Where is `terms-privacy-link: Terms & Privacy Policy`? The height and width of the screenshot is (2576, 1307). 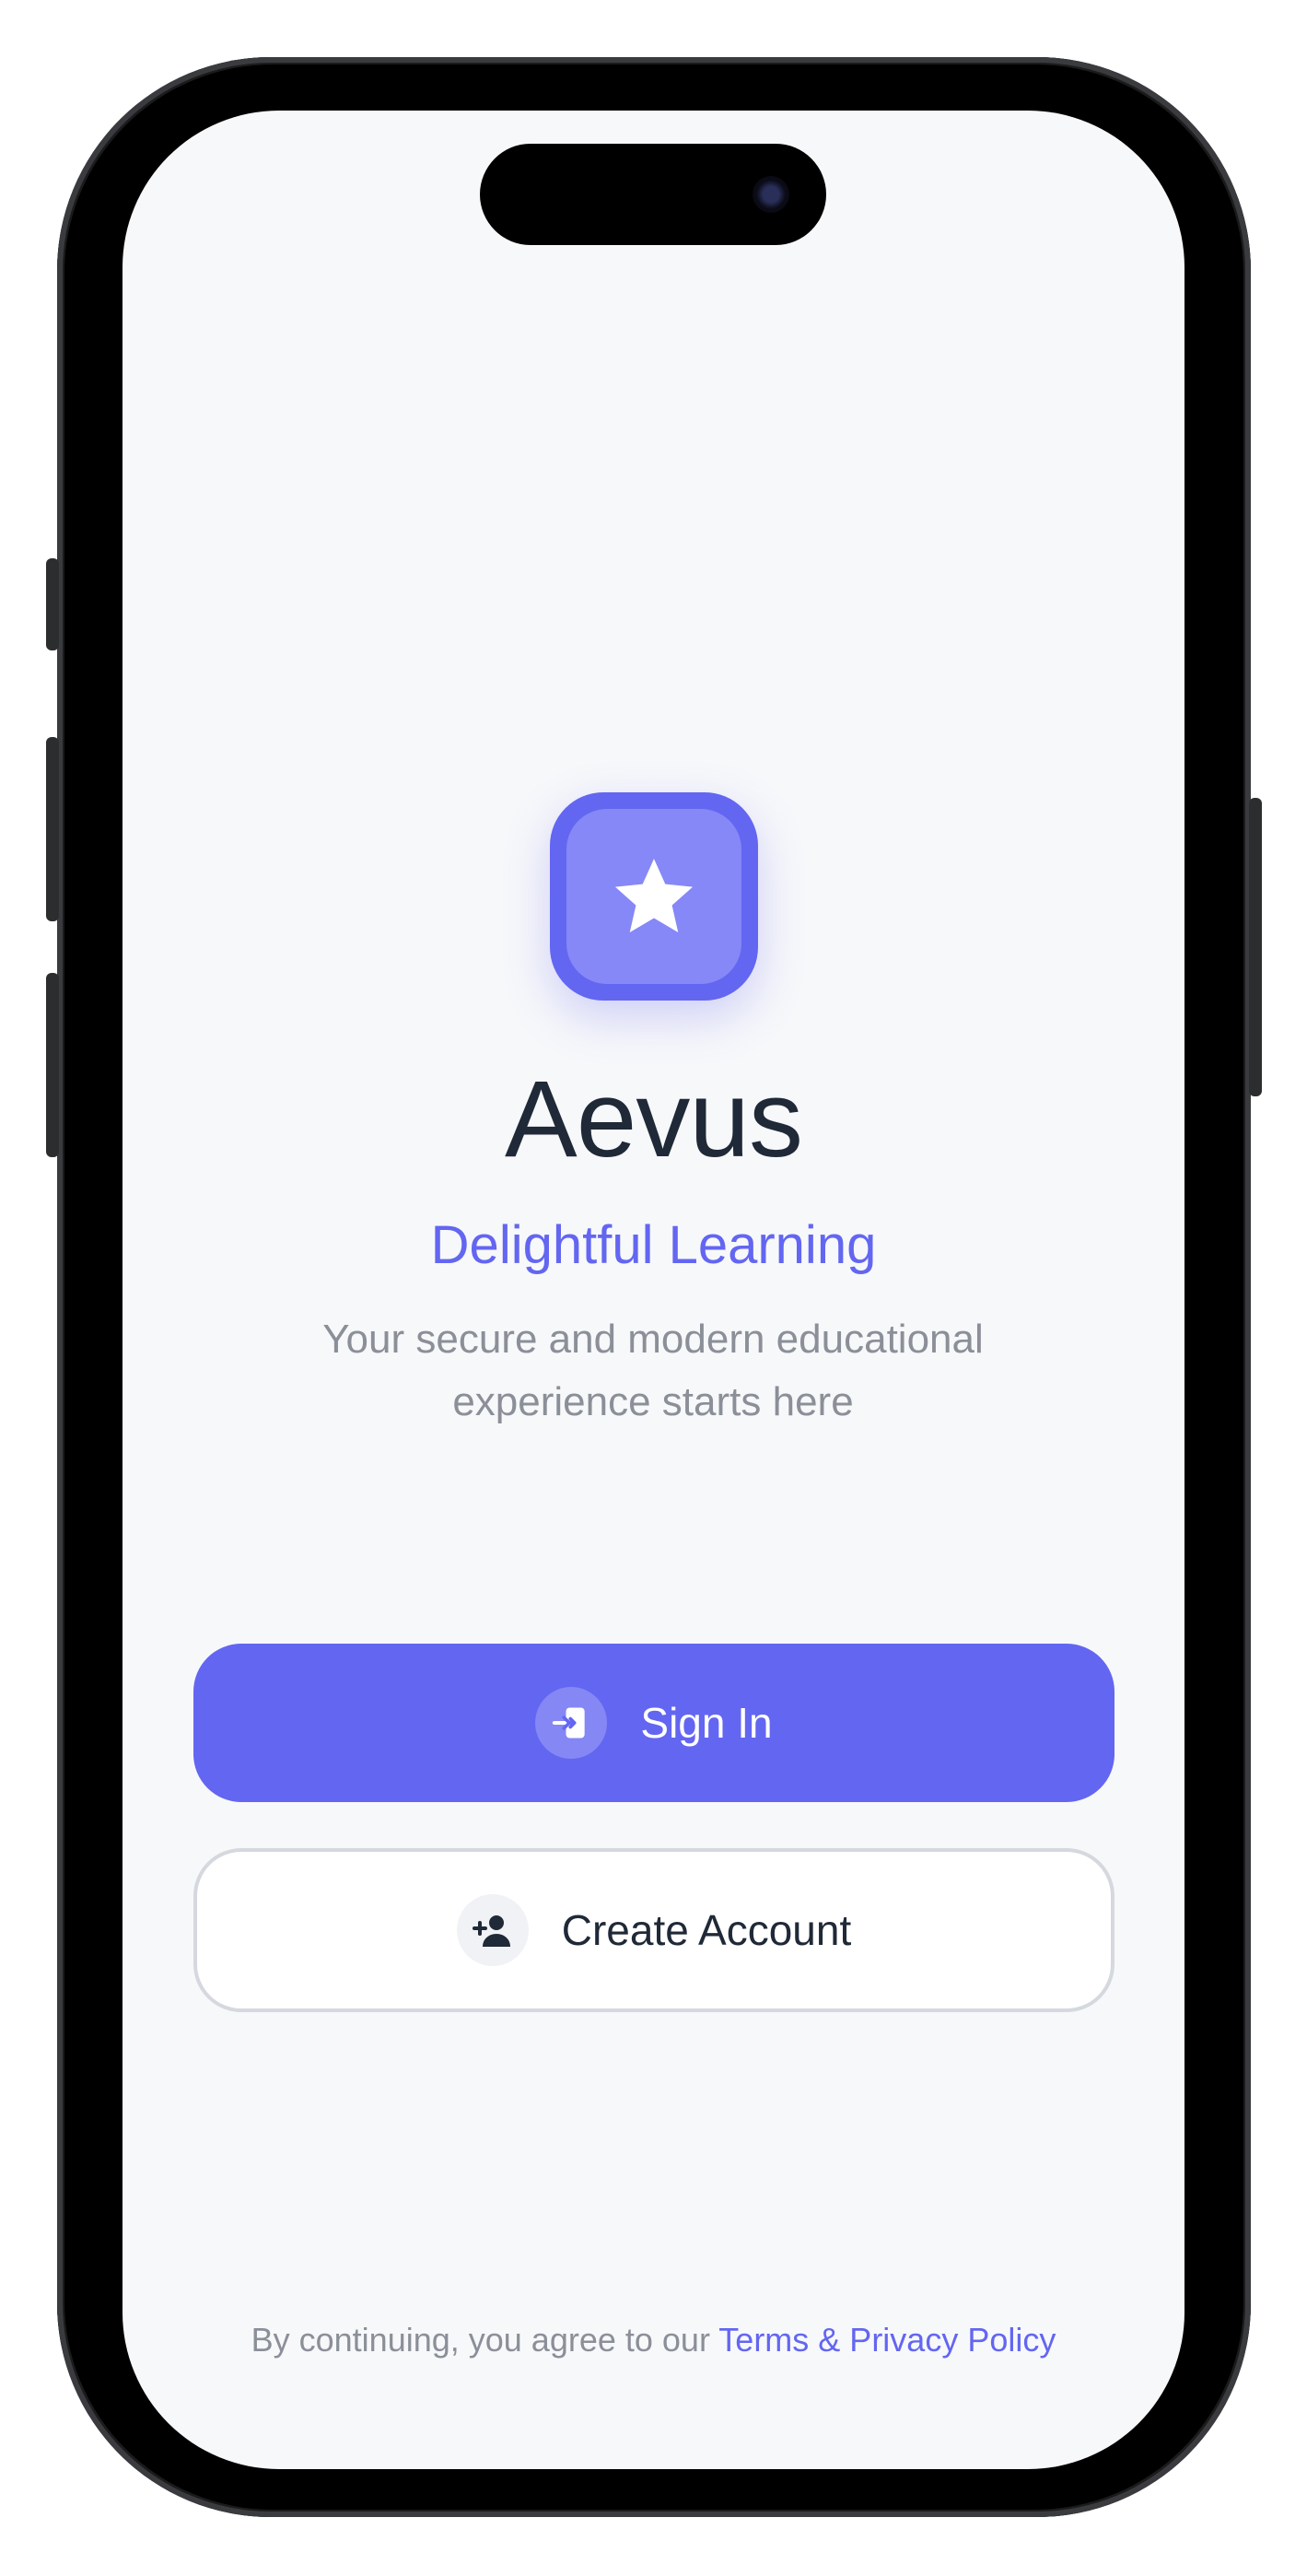 terms-privacy-link: Terms & Privacy Policy is located at coordinates (887, 2340).